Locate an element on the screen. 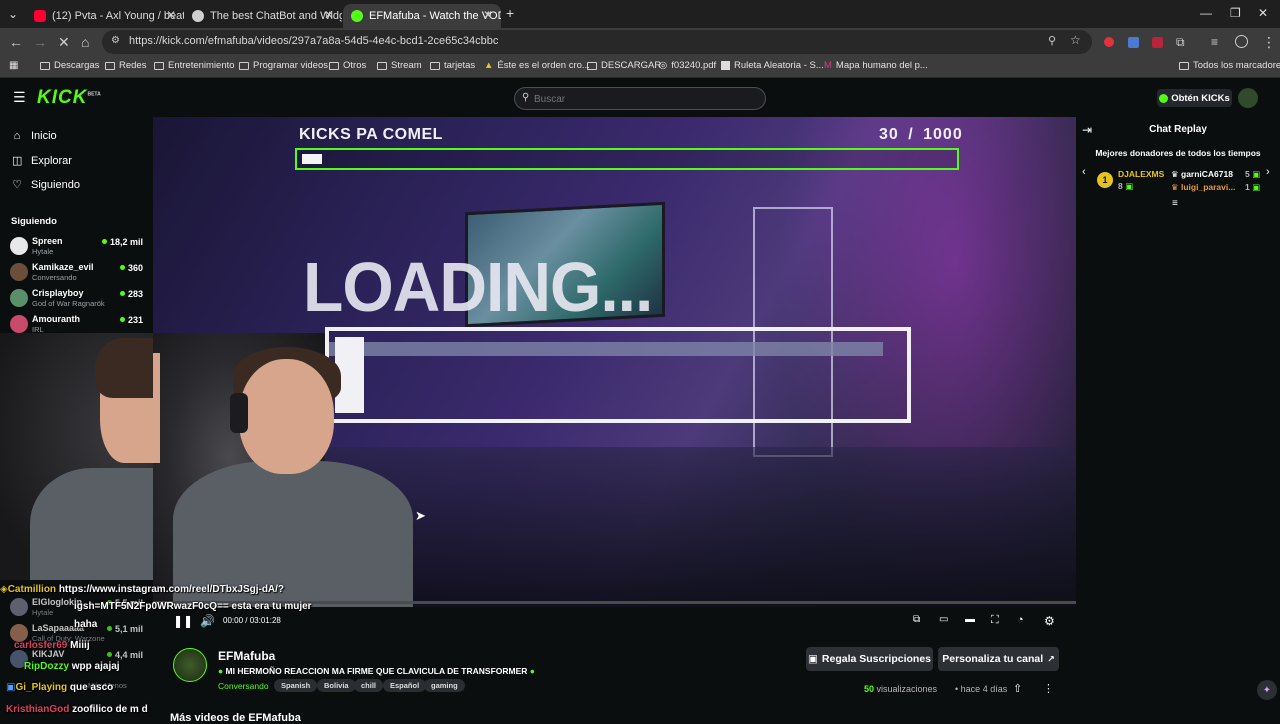  share-icon: ⇧ is located at coordinates (1017, 688).